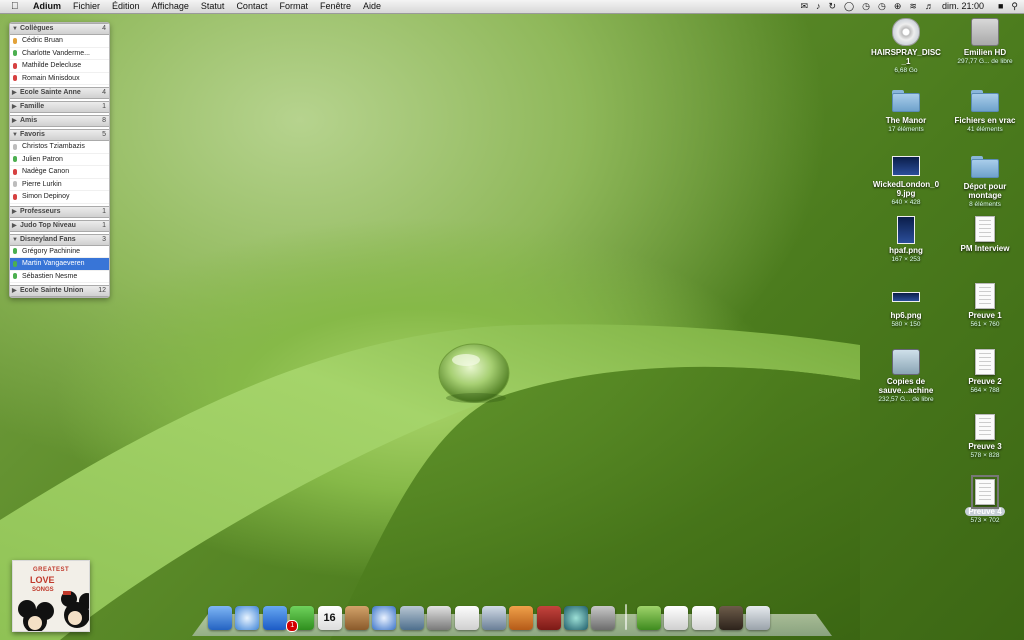 The width and height of the screenshot is (1024, 640). I want to click on buddy-row: Martin Vangaeveren, so click(59, 264).